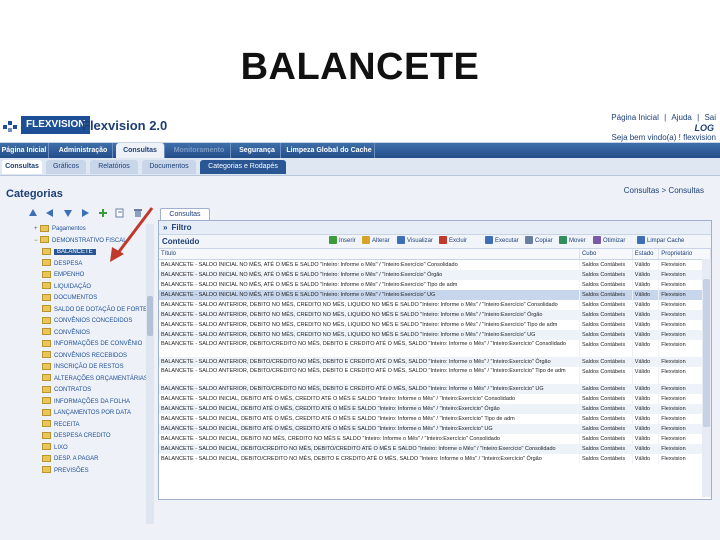  I want to click on subtab-graficos: Gráficos, so click(66, 167).